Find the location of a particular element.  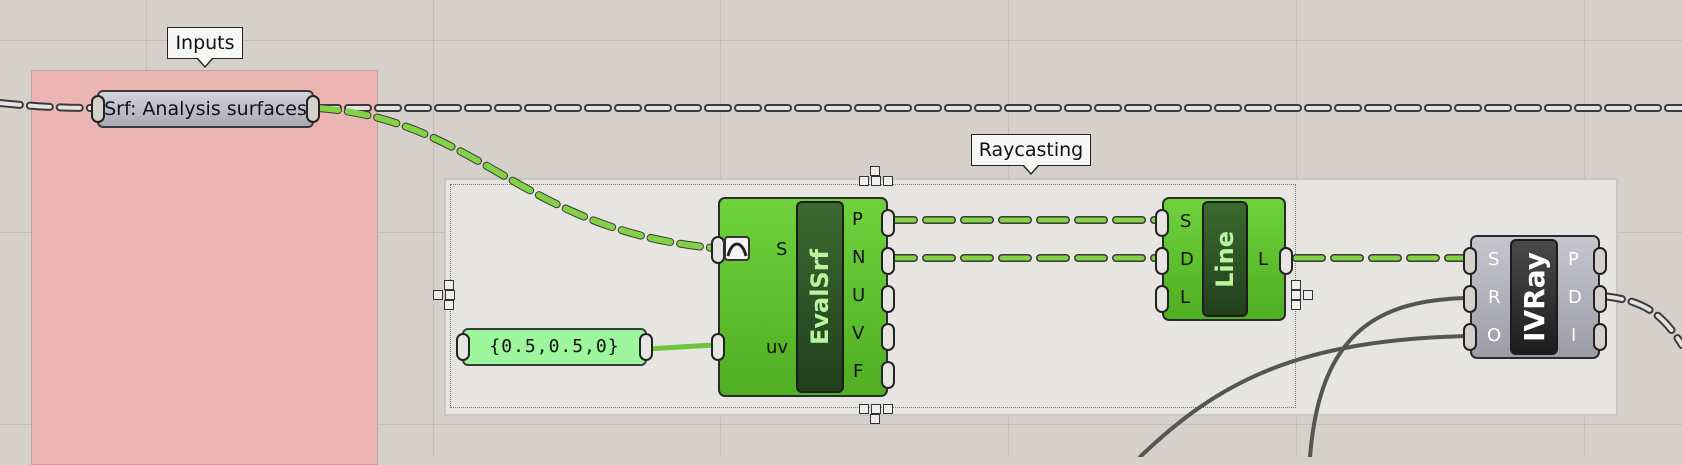

uv-panel: {0.5,0.5,0} is located at coordinates (554, 347).